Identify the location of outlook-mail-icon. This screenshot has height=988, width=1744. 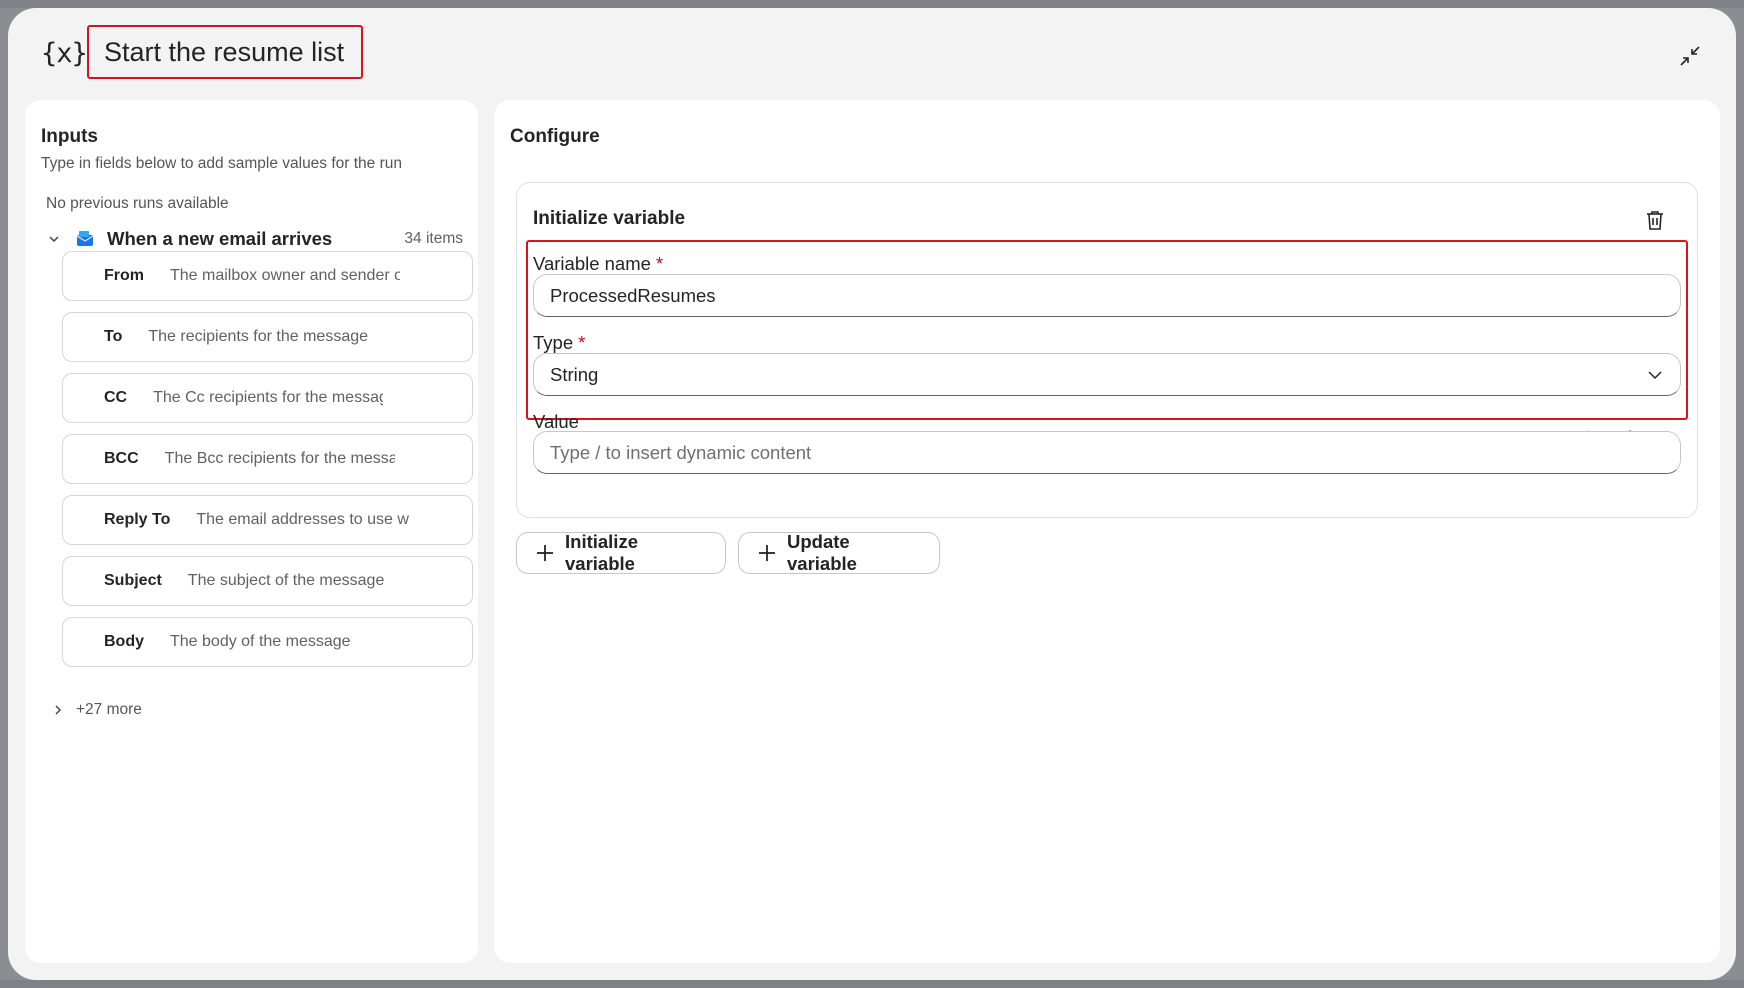
(85, 238).